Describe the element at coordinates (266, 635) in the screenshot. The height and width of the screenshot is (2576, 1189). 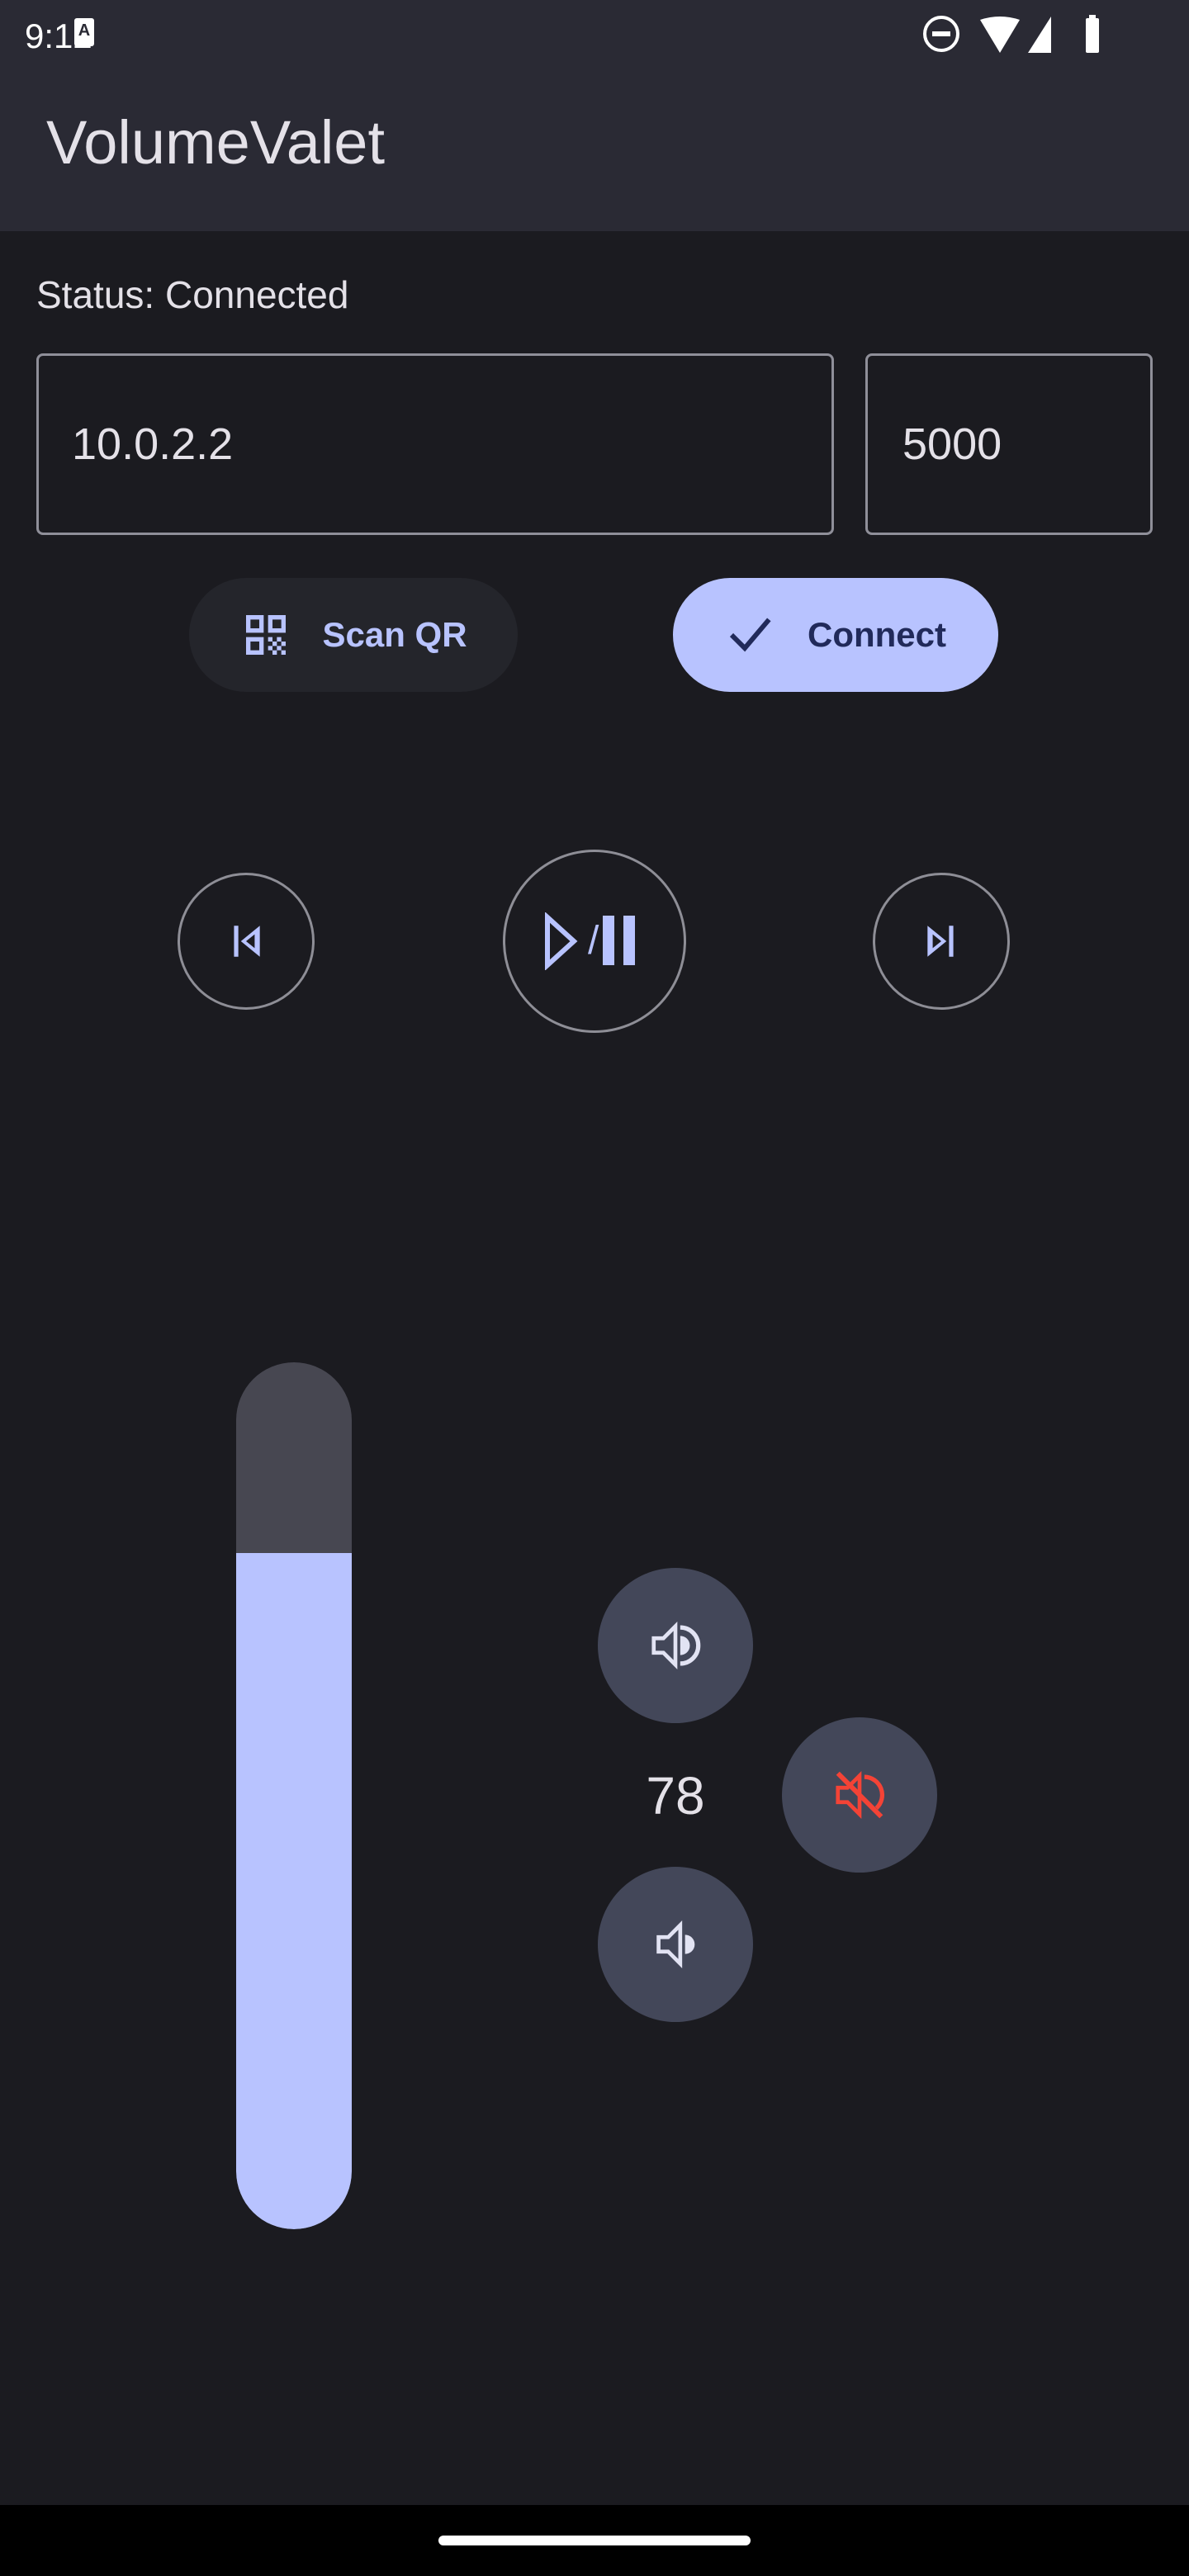
I see `qr-code-icon` at that location.